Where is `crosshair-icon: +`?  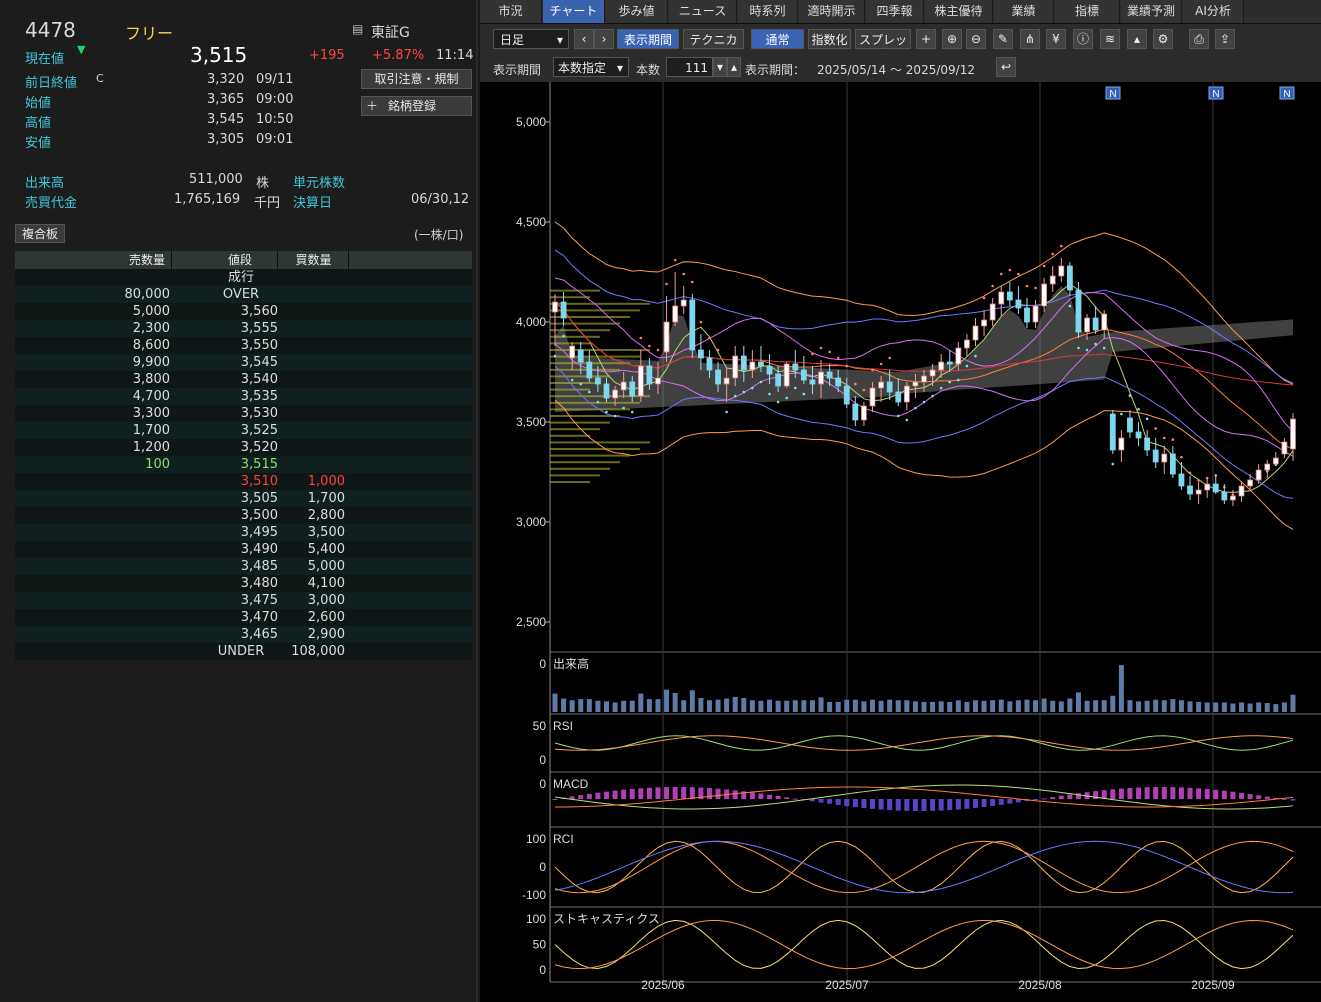
crosshair-icon: + is located at coordinates (926, 39).